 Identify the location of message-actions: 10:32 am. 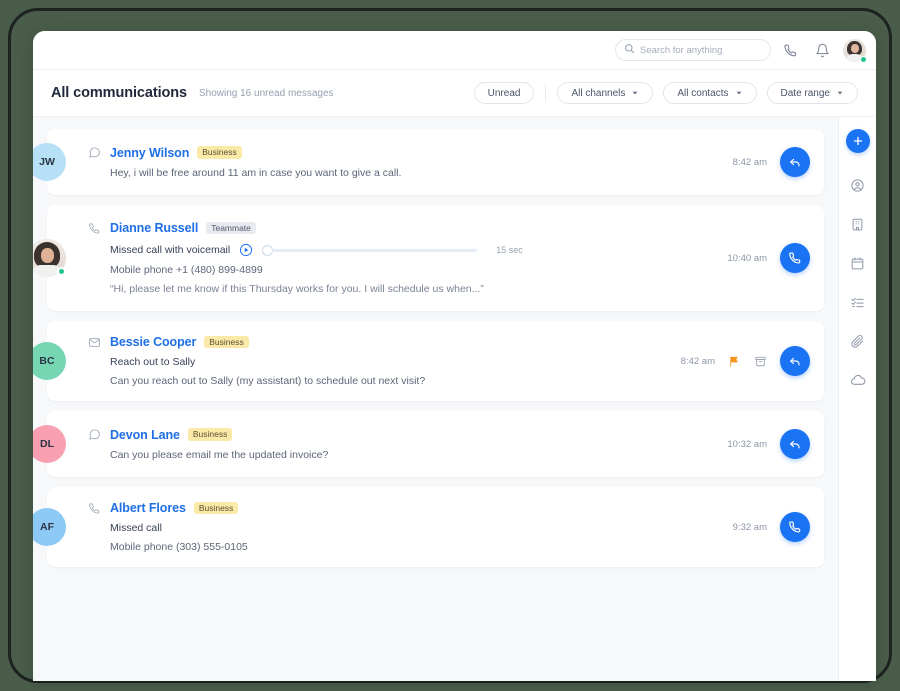
(768, 444).